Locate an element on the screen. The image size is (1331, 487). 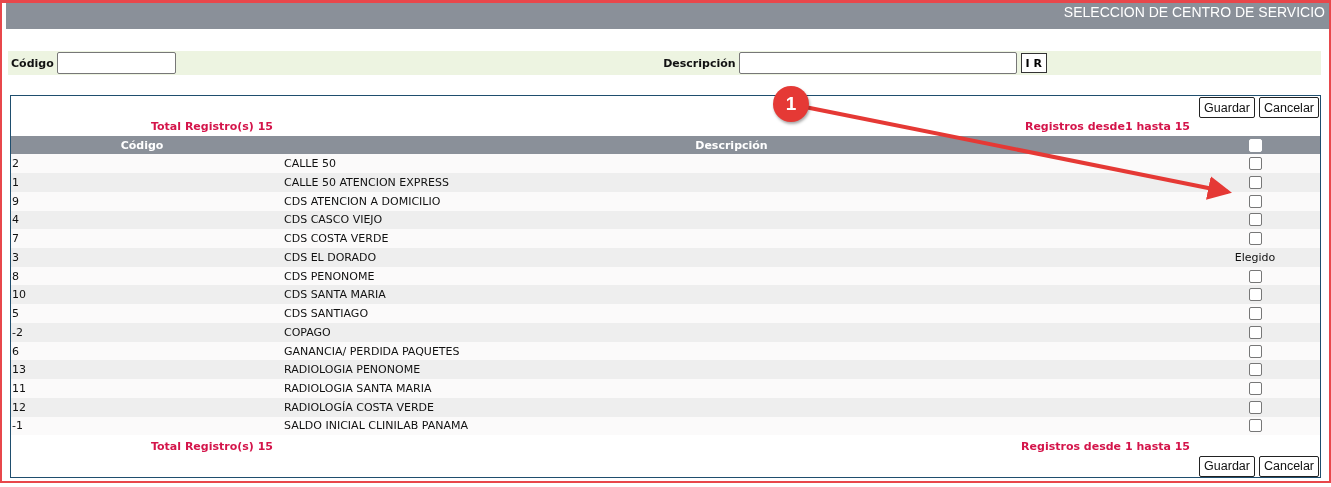
code-cell-text: 9 is located at coordinates (15, 201).